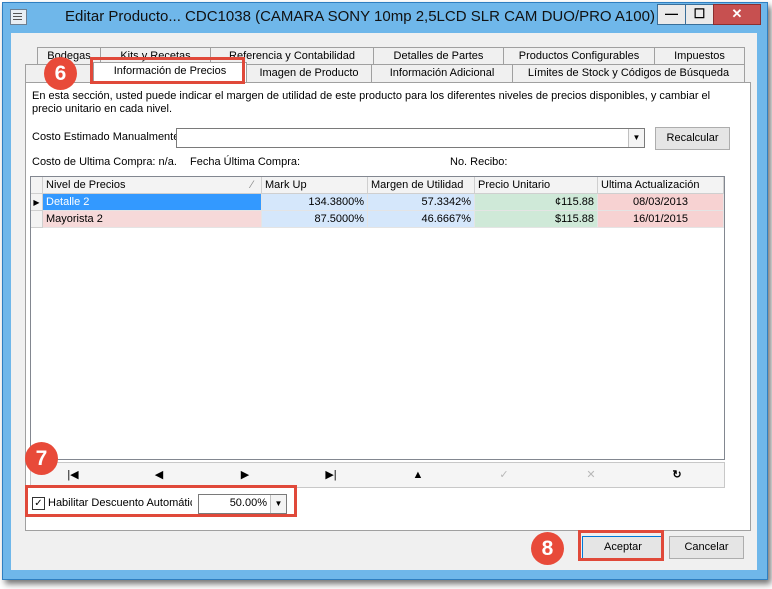 The image size is (772, 589). What do you see at coordinates (547, 548) in the screenshot?
I see `step-badge-8: 8` at bounding box center [547, 548].